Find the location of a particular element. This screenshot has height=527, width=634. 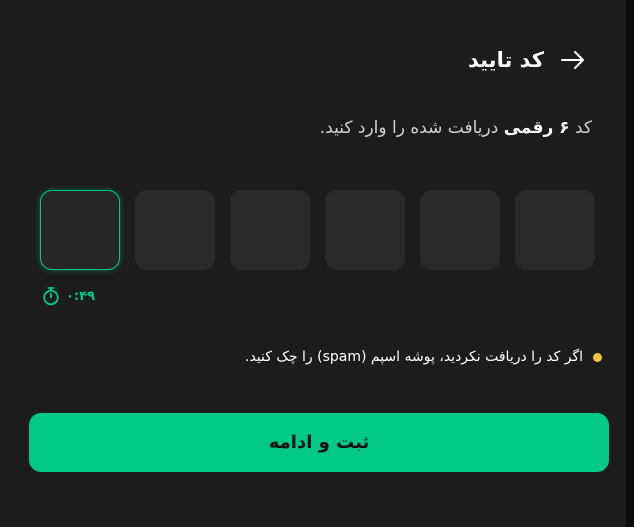

submit-button: ثبت و ادامه is located at coordinates (319, 442).